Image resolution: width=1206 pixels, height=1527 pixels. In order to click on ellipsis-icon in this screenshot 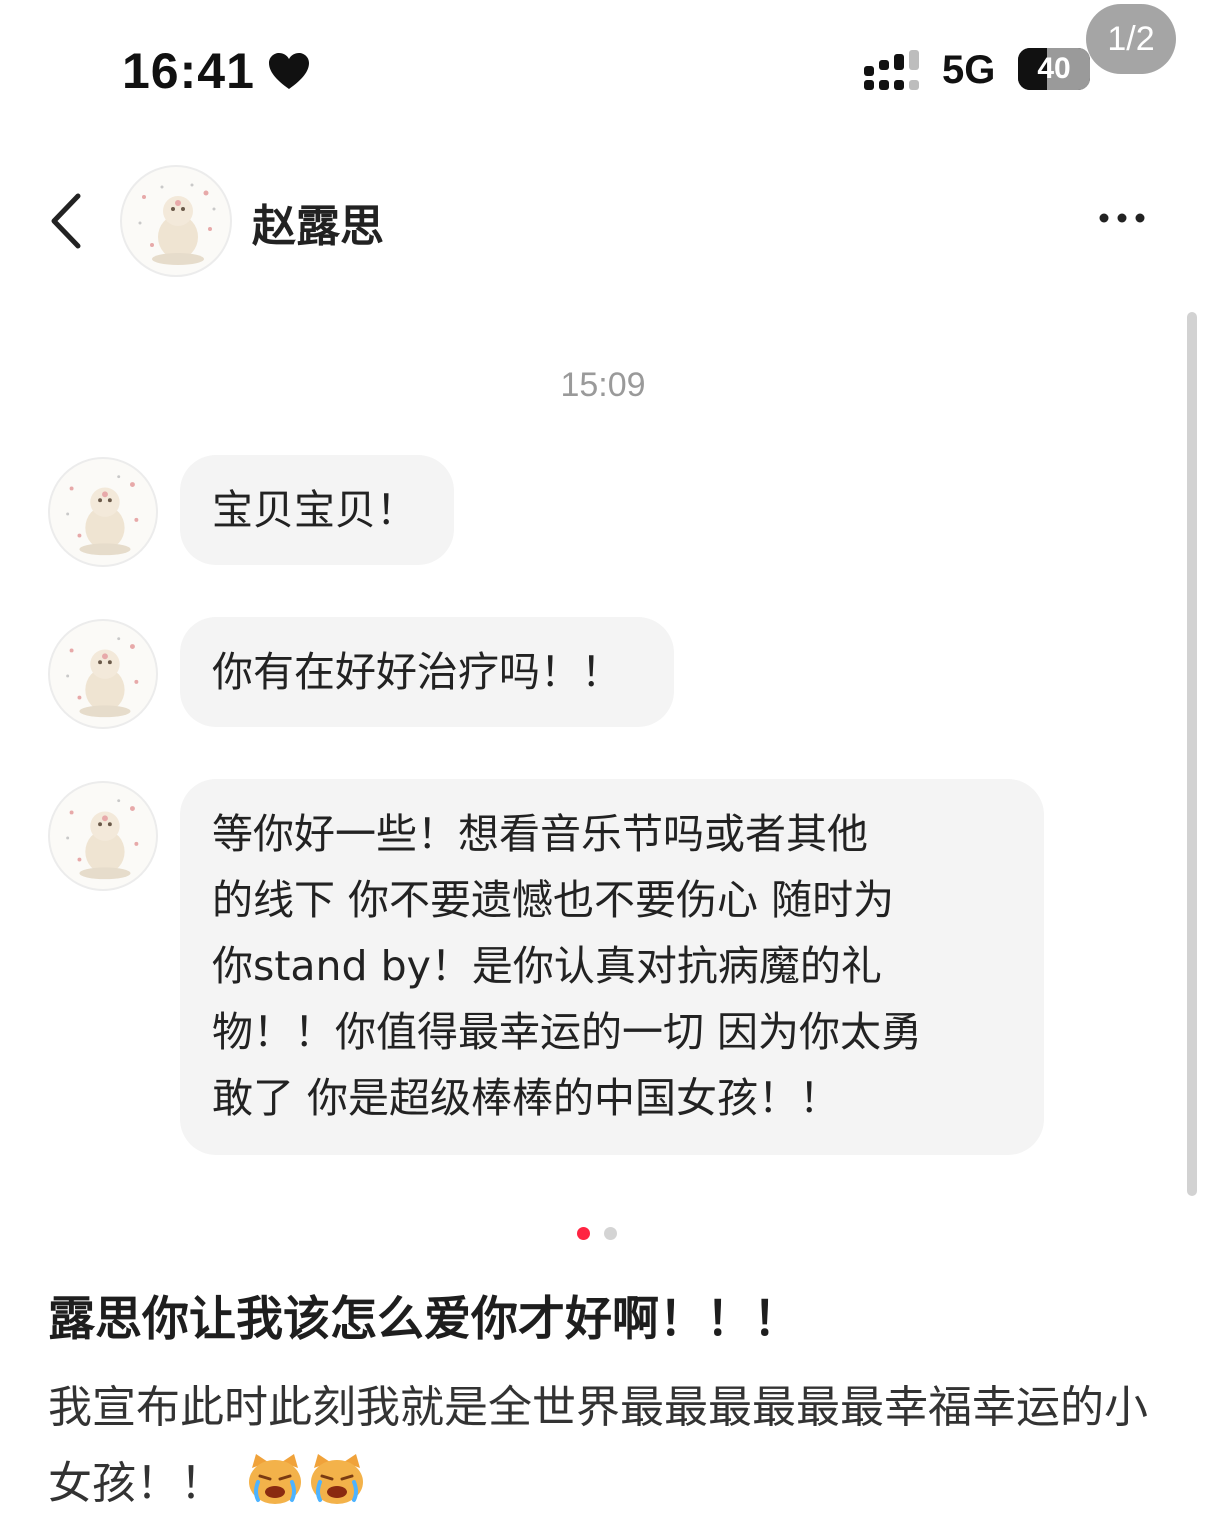, I will do `click(1122, 218)`.